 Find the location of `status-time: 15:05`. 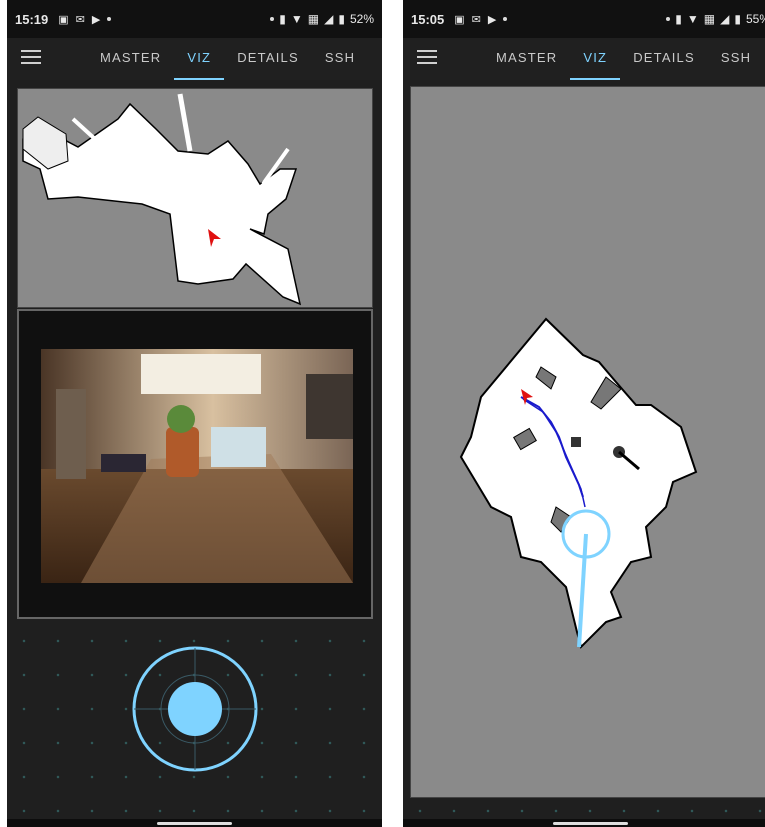

status-time: 15:05 is located at coordinates (428, 19).